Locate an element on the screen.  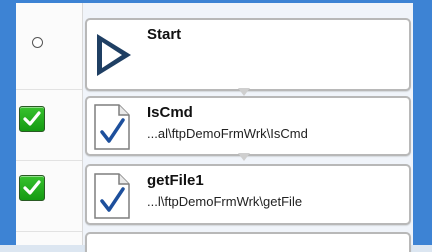
step-title: IsCmd is located at coordinates (170, 112).